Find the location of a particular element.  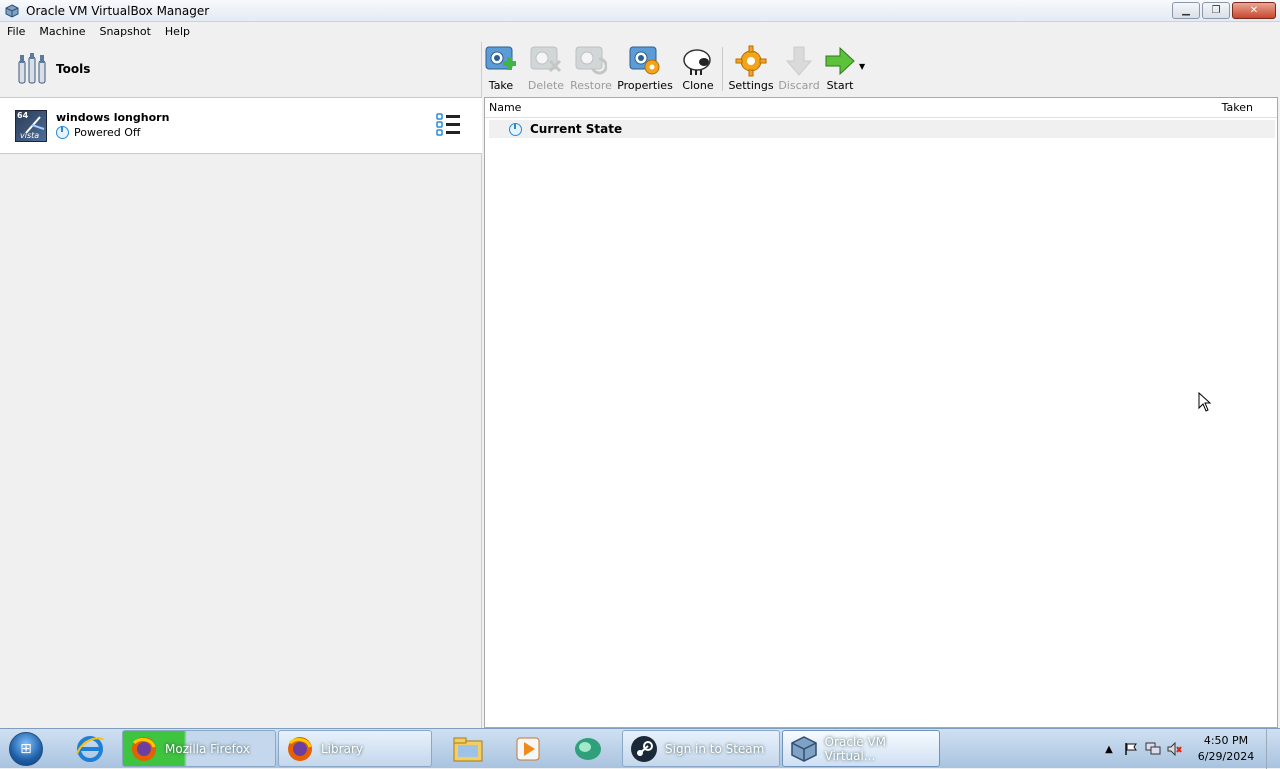

settings-button: Settings is located at coordinates (751, 69).